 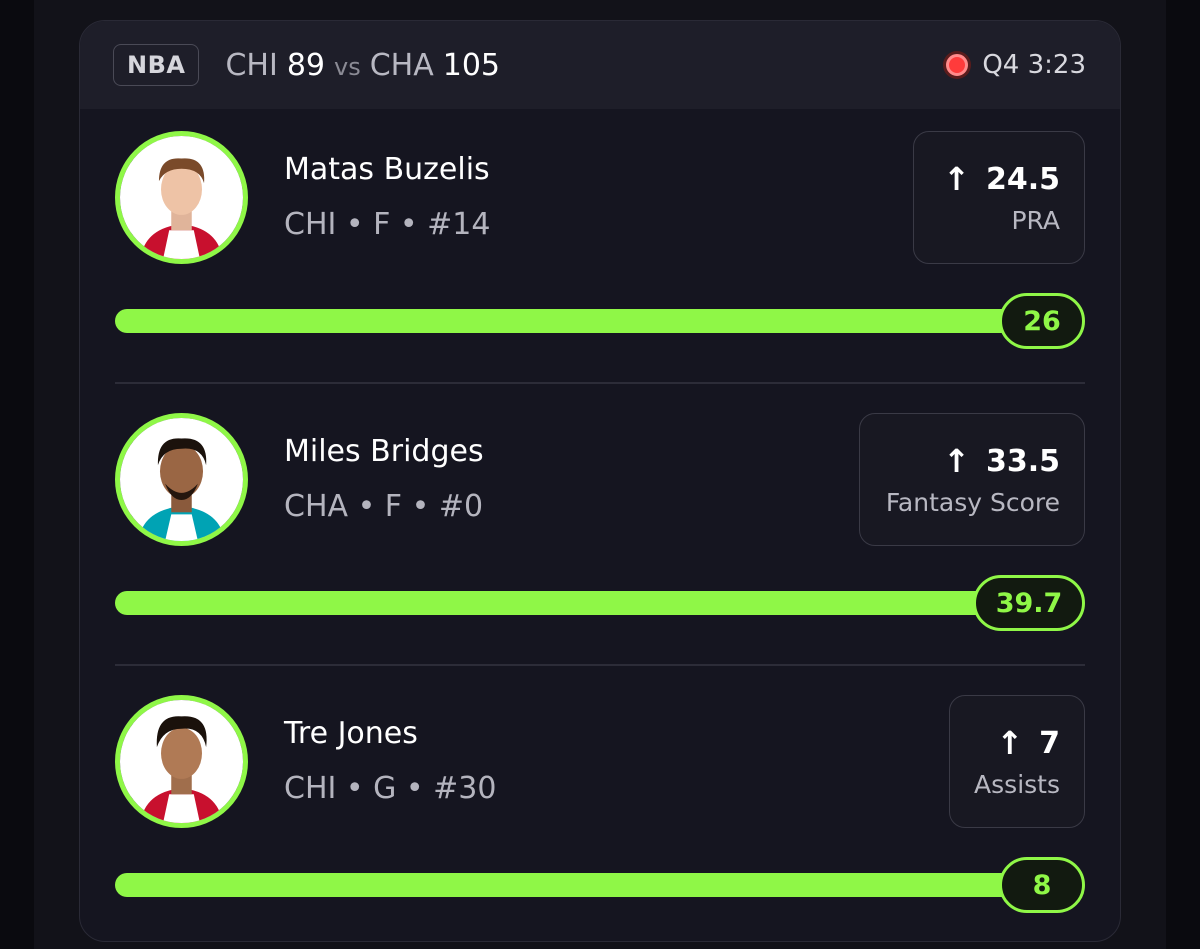 What do you see at coordinates (351, 733) in the screenshot?
I see `player-name: Tre Jones` at bounding box center [351, 733].